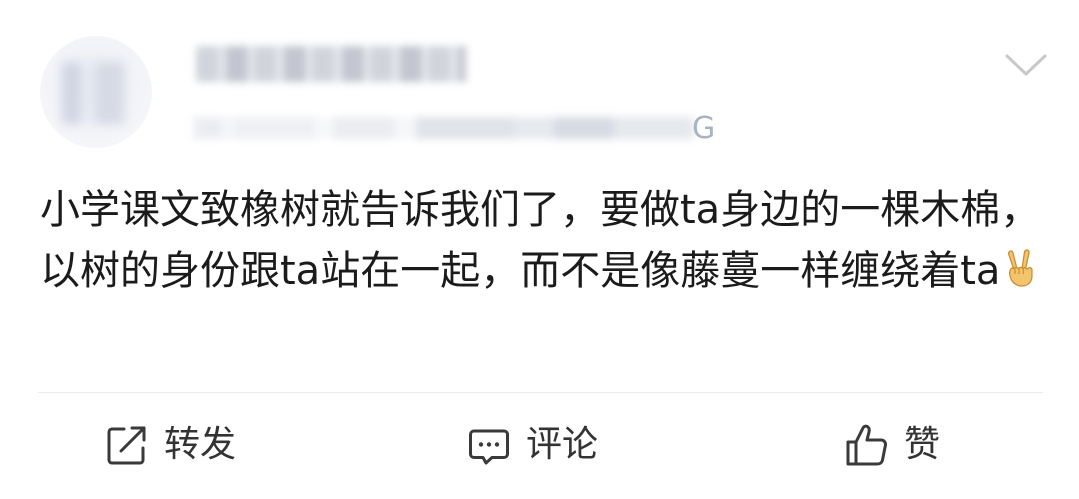 The width and height of the screenshot is (1079, 499). What do you see at coordinates (922, 444) in the screenshot?
I see `like-label: 赞` at bounding box center [922, 444].